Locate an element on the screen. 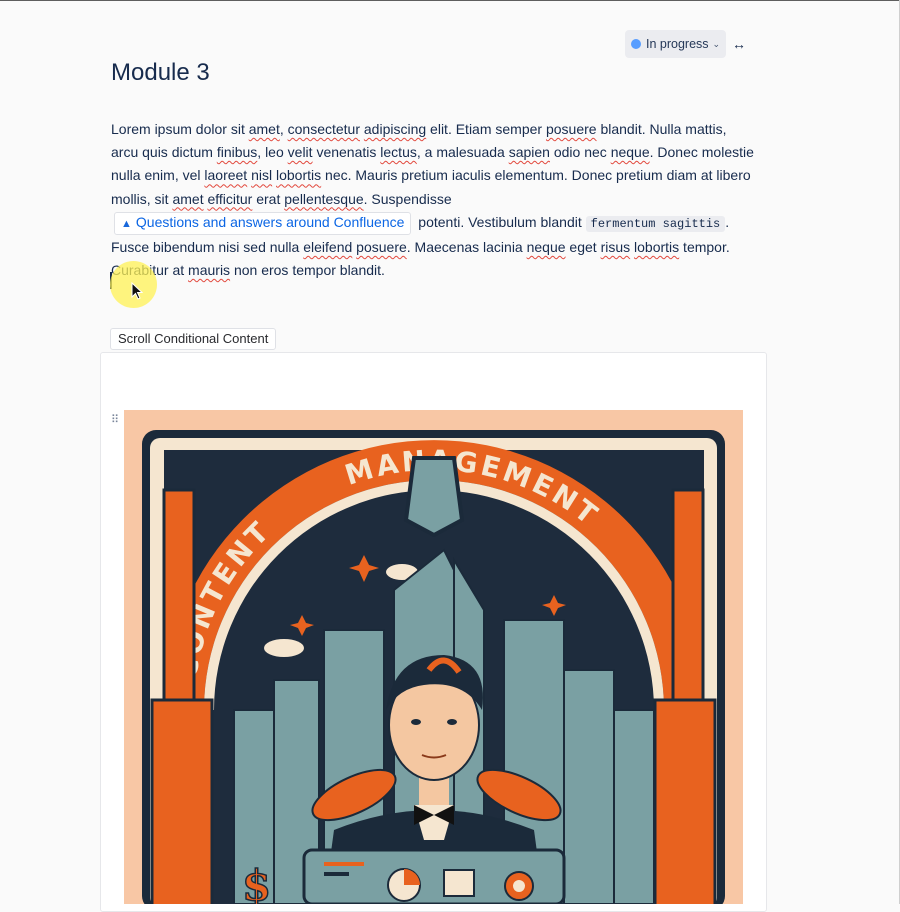  misspelled-word: velit is located at coordinates (300, 152).